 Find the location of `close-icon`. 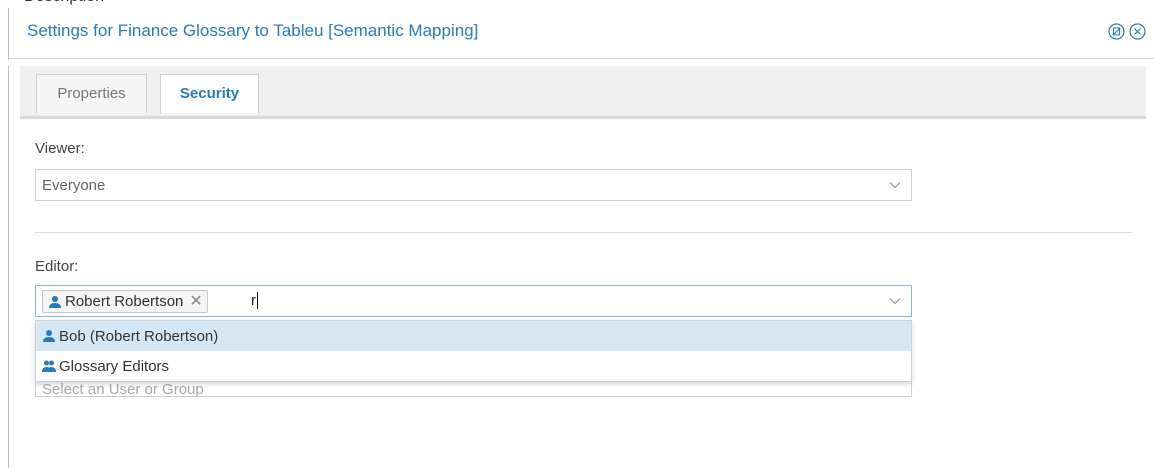

close-icon is located at coordinates (1137, 31).